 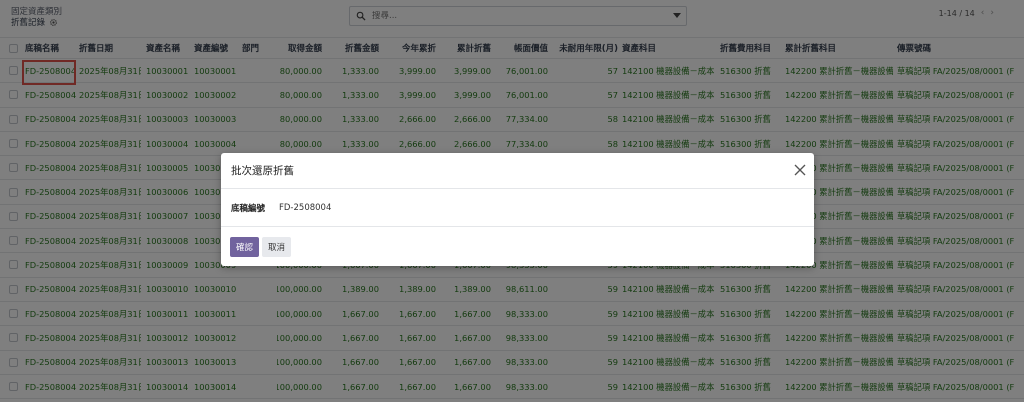 What do you see at coordinates (800, 170) in the screenshot?
I see `close-icon` at bounding box center [800, 170].